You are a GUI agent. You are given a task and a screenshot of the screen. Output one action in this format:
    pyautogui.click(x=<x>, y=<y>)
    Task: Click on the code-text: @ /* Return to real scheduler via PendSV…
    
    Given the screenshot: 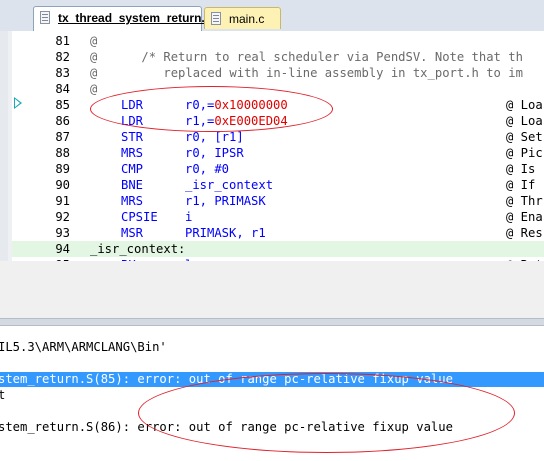 What is the action you would take?
    pyautogui.click(x=306, y=57)
    